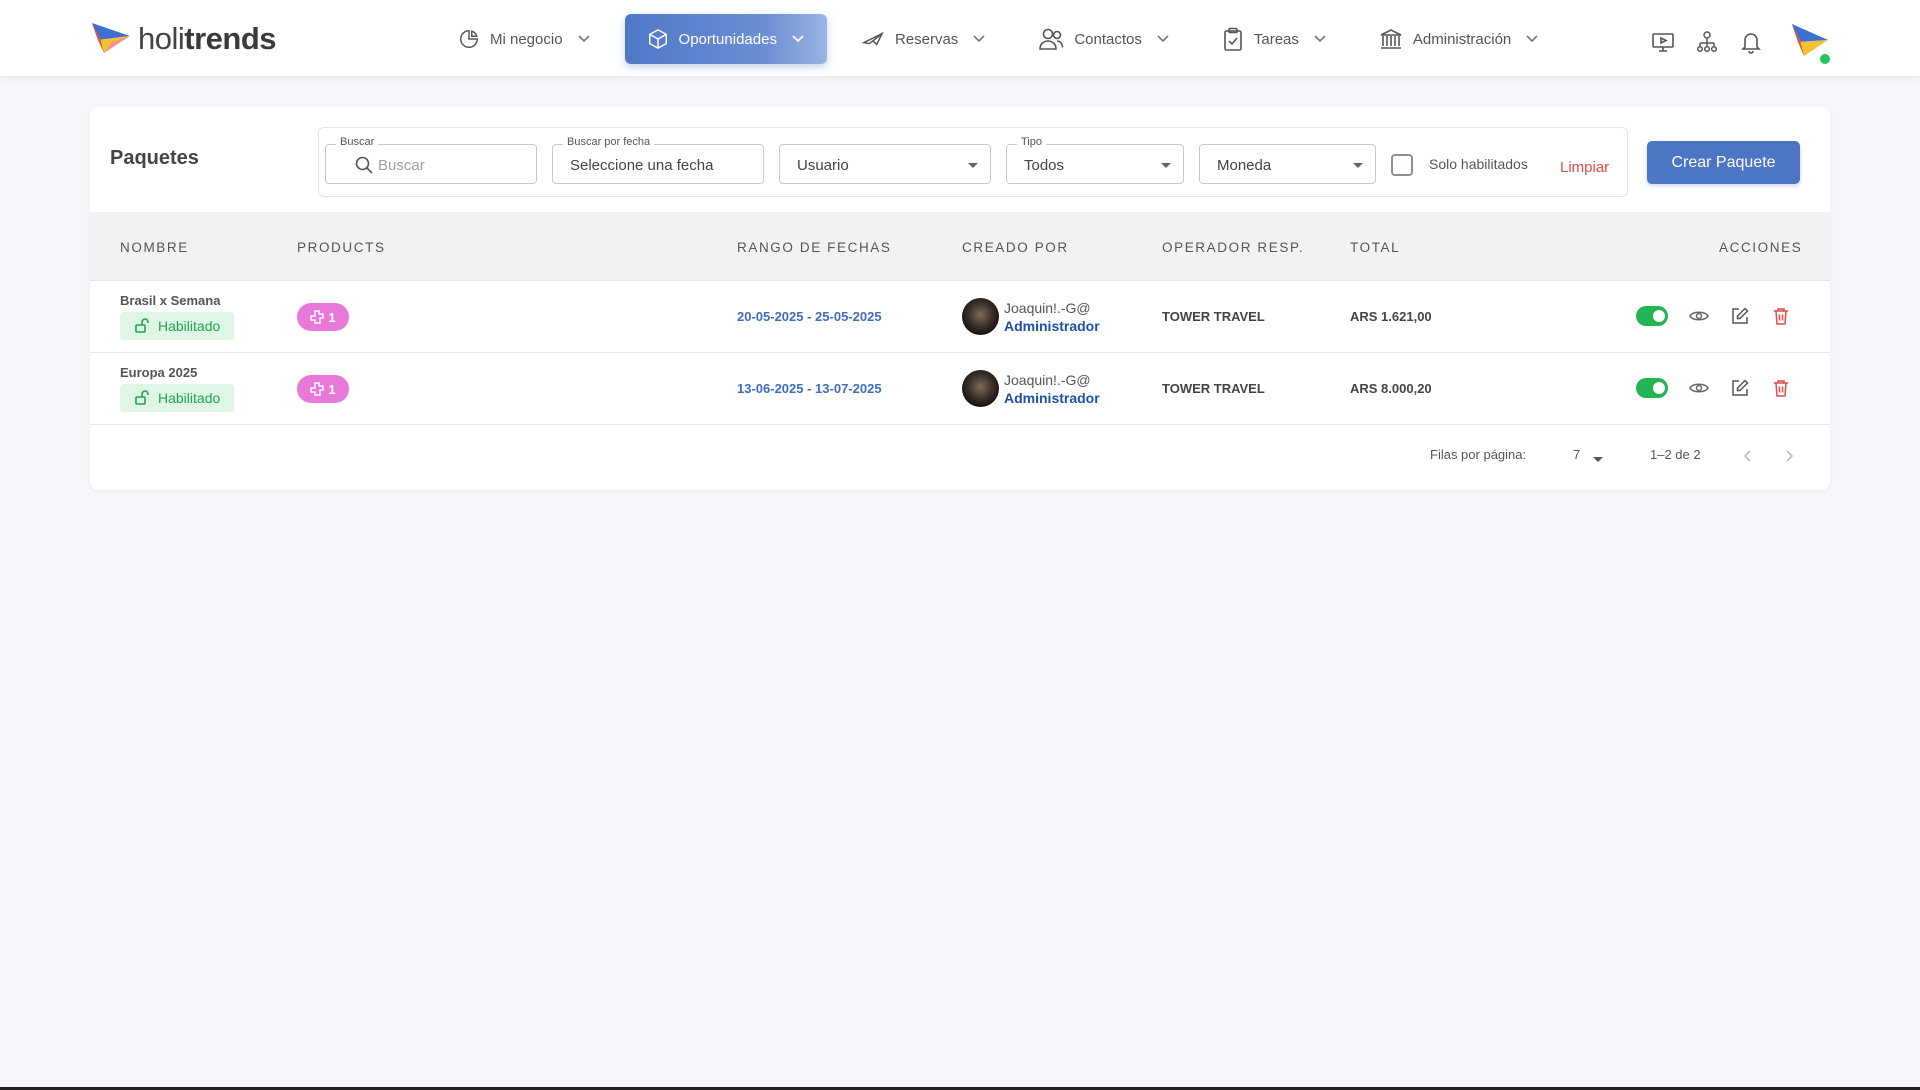 The image size is (1920, 1090). I want to click on holitrends-logo: holitrends, so click(183, 38).